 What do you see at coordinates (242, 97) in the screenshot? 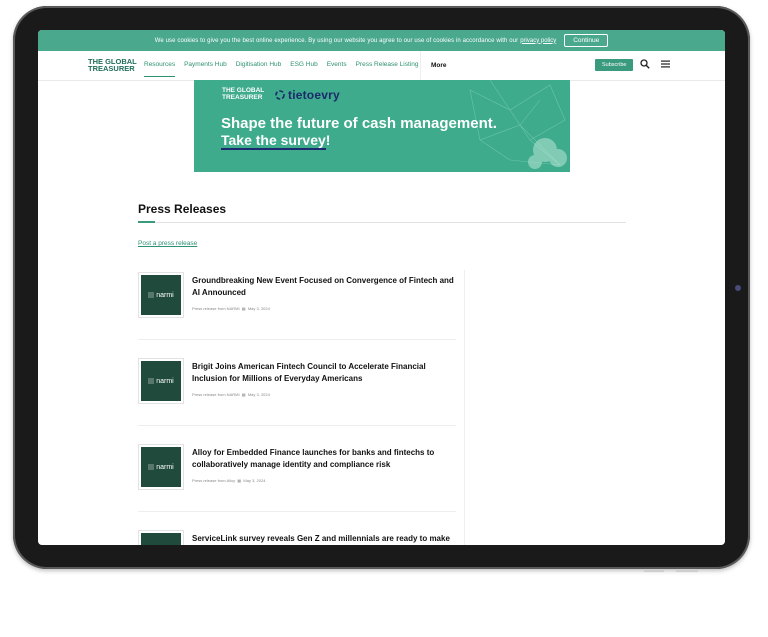
I see `banner-logo-line2: TREASURER` at bounding box center [242, 97].